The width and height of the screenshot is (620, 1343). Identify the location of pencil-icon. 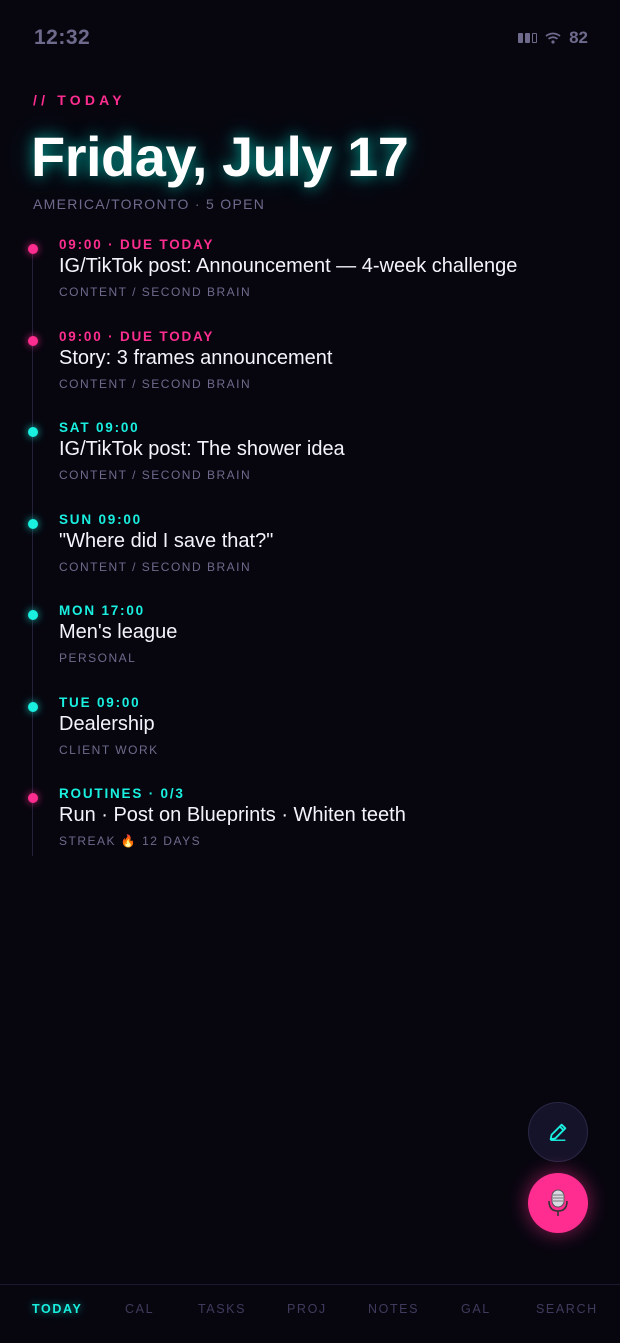
(558, 1132).